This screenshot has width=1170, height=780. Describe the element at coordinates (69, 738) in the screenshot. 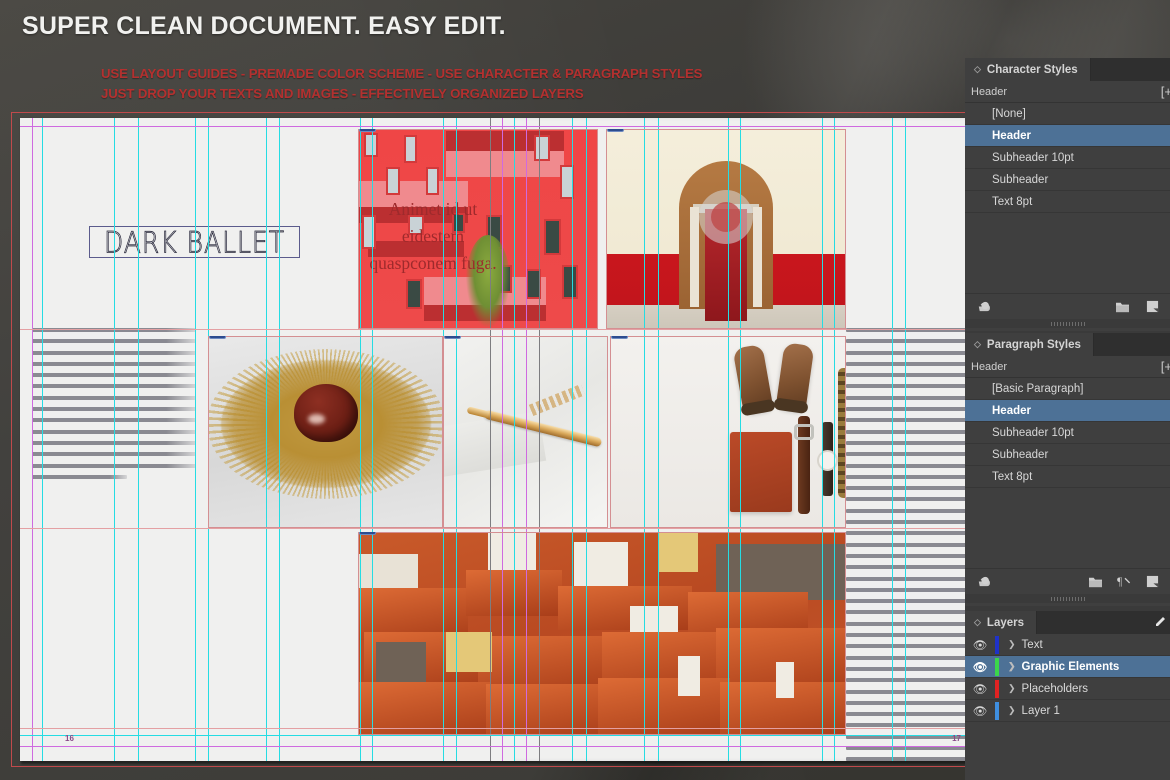

I see `folio-left: 16` at that location.